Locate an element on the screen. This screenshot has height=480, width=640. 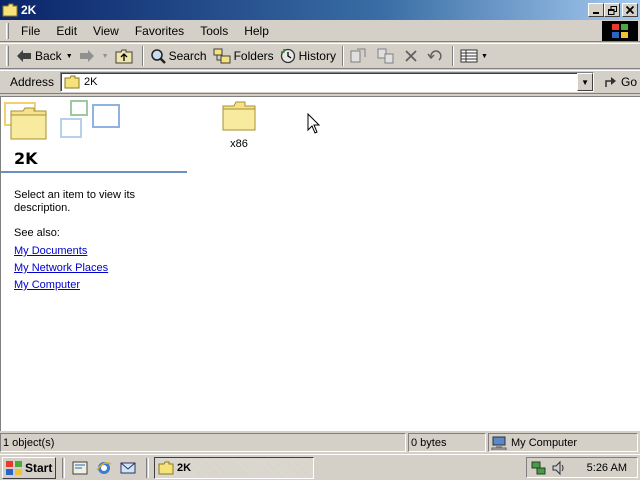
windows-logo is located at coordinates (620, 31).